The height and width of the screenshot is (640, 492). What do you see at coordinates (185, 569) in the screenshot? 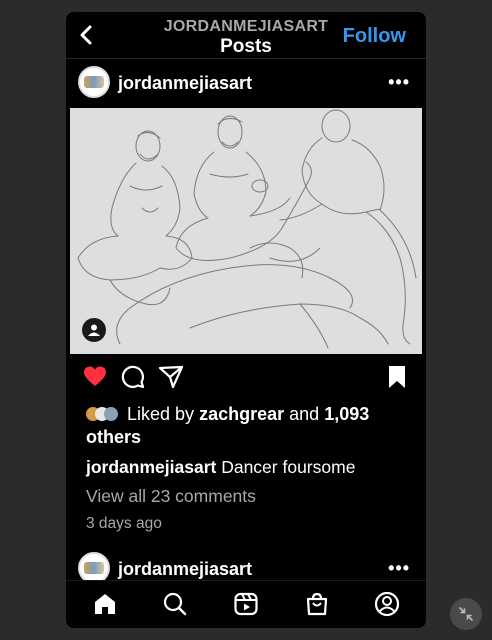
I see `next-post-username: jordanmejiasart` at bounding box center [185, 569].